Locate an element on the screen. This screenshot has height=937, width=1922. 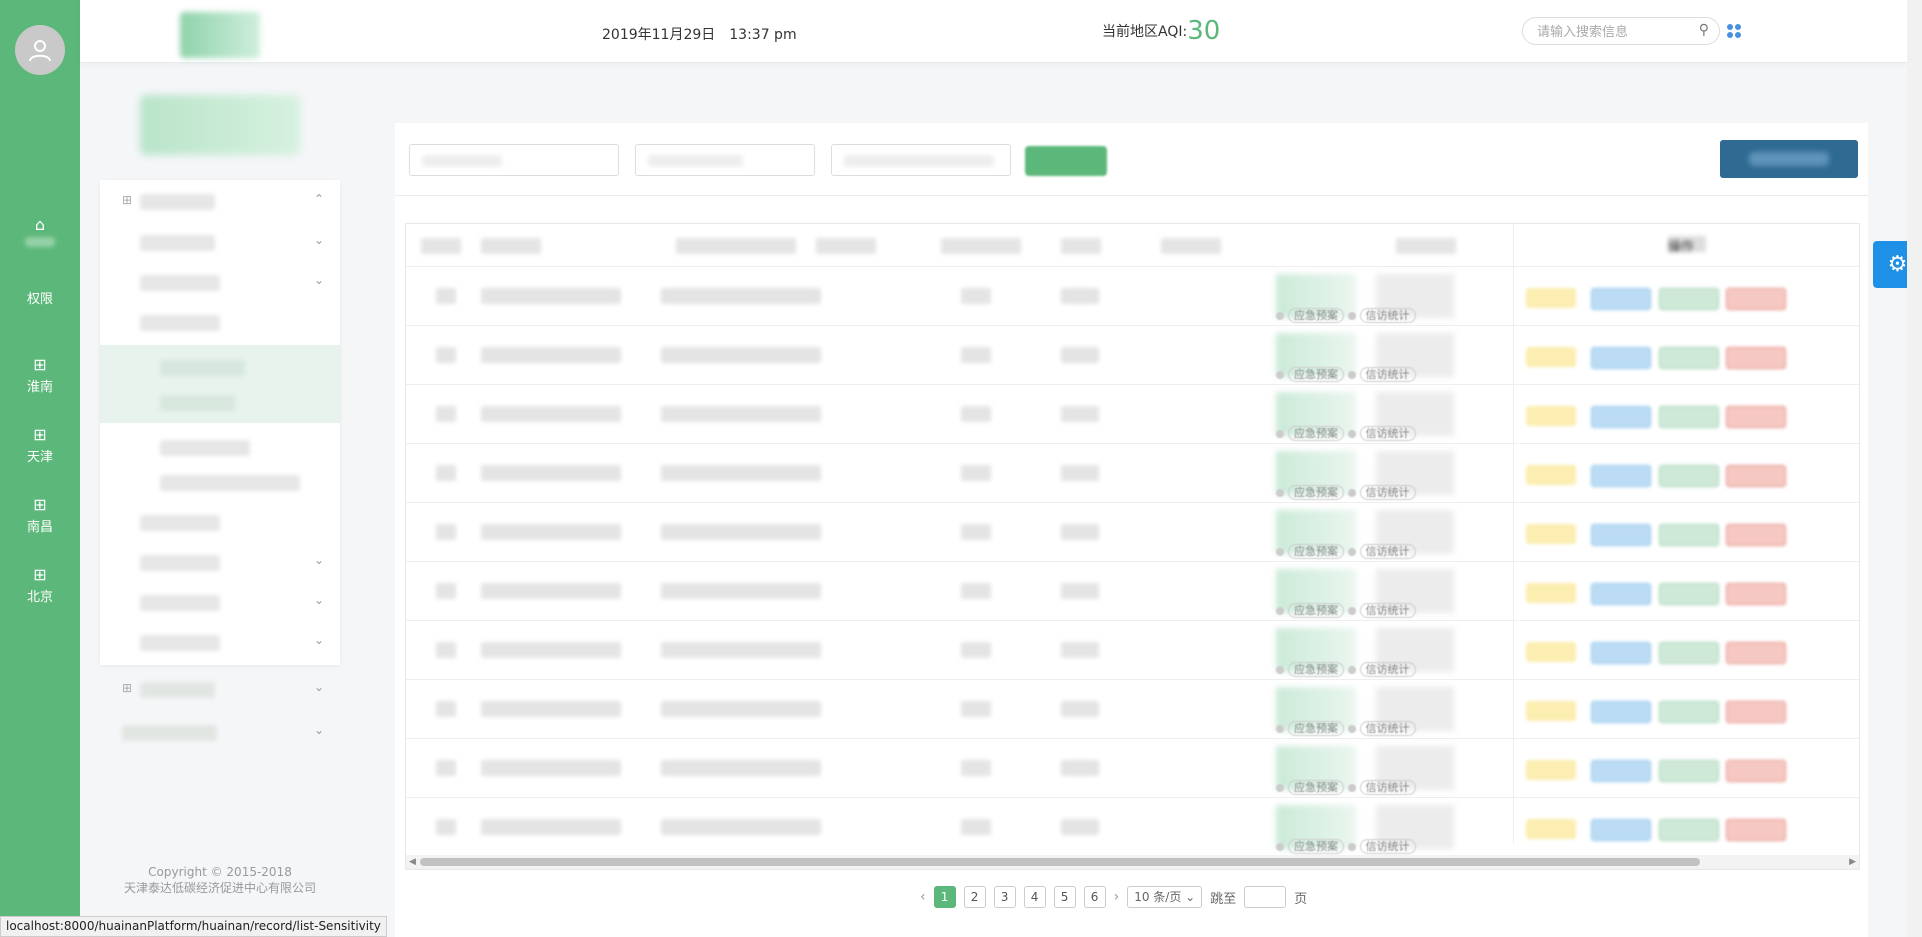
rail-item-huainan: ⊞ 淮南 is located at coordinates (40, 376).